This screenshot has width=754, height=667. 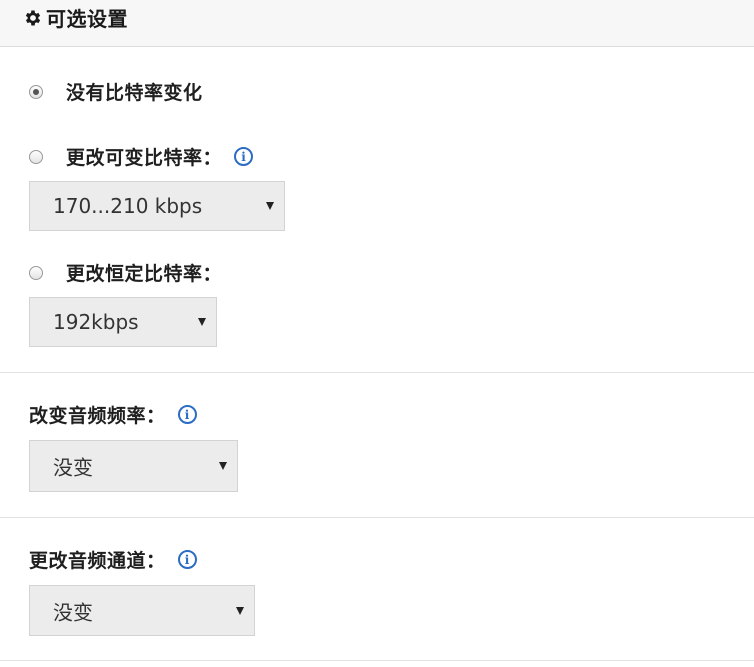 I want to click on radio-button-vbr, so click(x=36, y=156).